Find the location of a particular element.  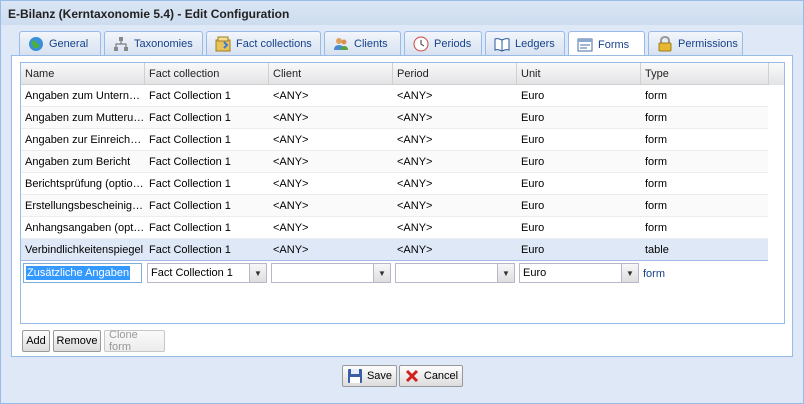

column-header-client: Client is located at coordinates (331, 74).